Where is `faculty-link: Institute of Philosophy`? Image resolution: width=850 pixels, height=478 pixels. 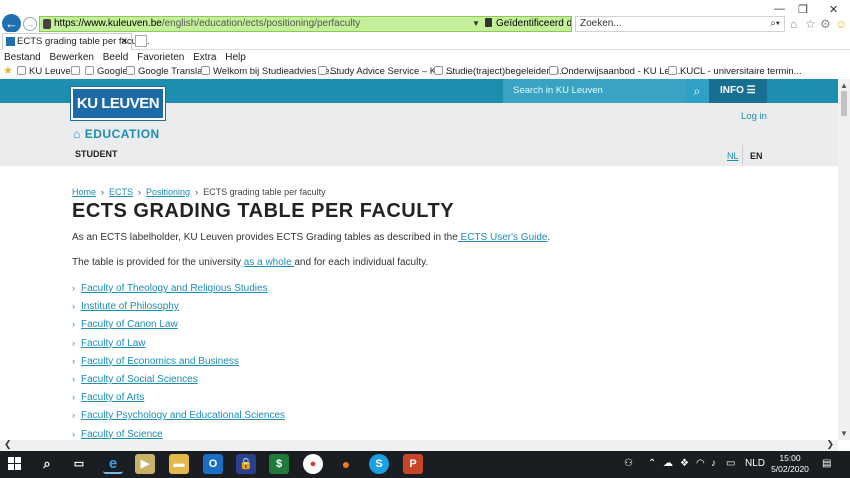
faculty-link: Institute of Philosophy is located at coordinates (130, 306).